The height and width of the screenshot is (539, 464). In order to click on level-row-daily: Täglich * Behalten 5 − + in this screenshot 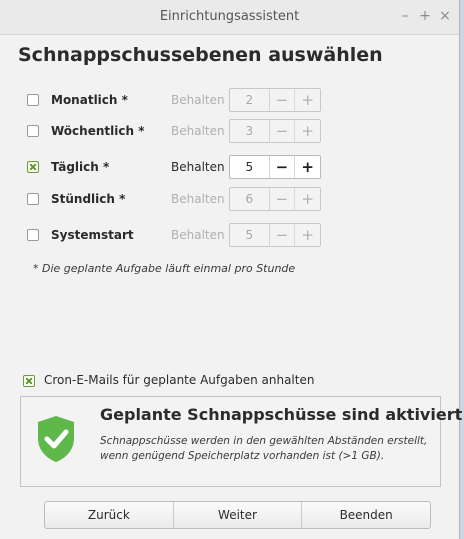, I will do `click(177, 168)`.